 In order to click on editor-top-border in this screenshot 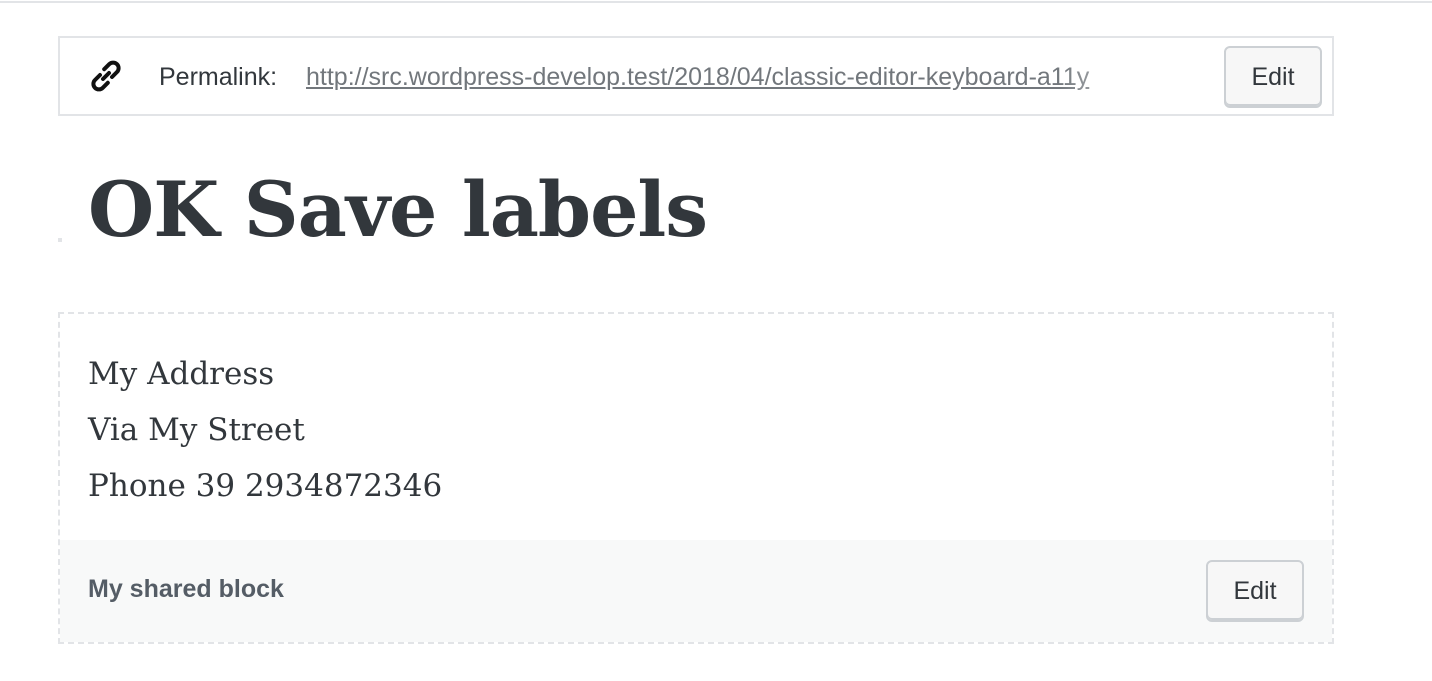, I will do `click(716, 1)`.